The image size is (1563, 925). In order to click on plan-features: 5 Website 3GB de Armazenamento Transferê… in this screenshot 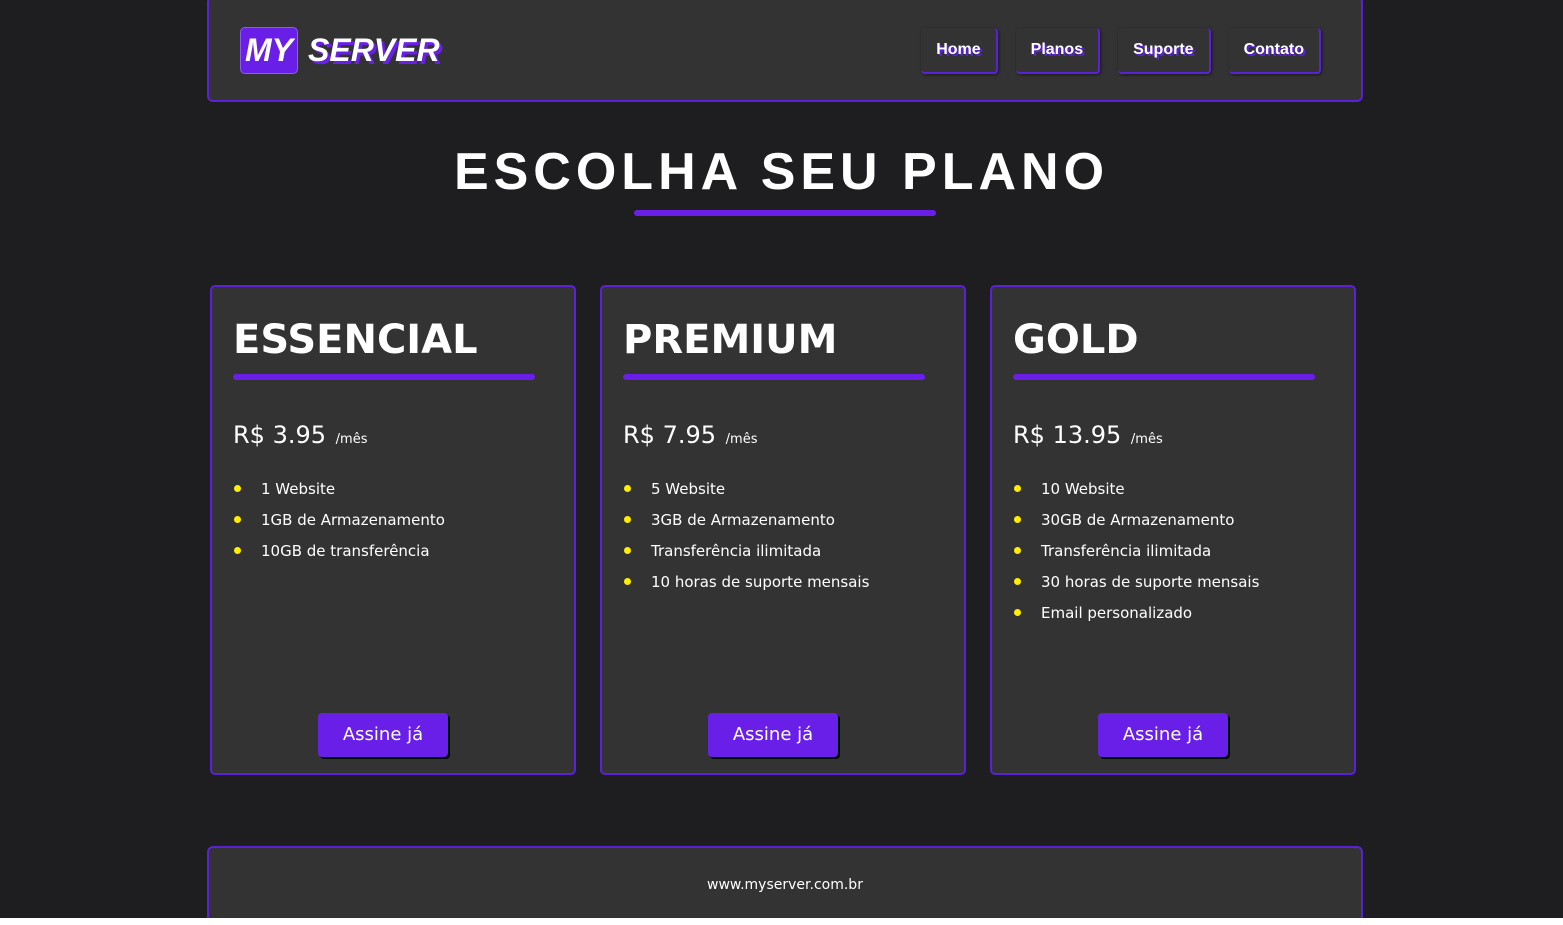, I will do `click(746, 537)`.